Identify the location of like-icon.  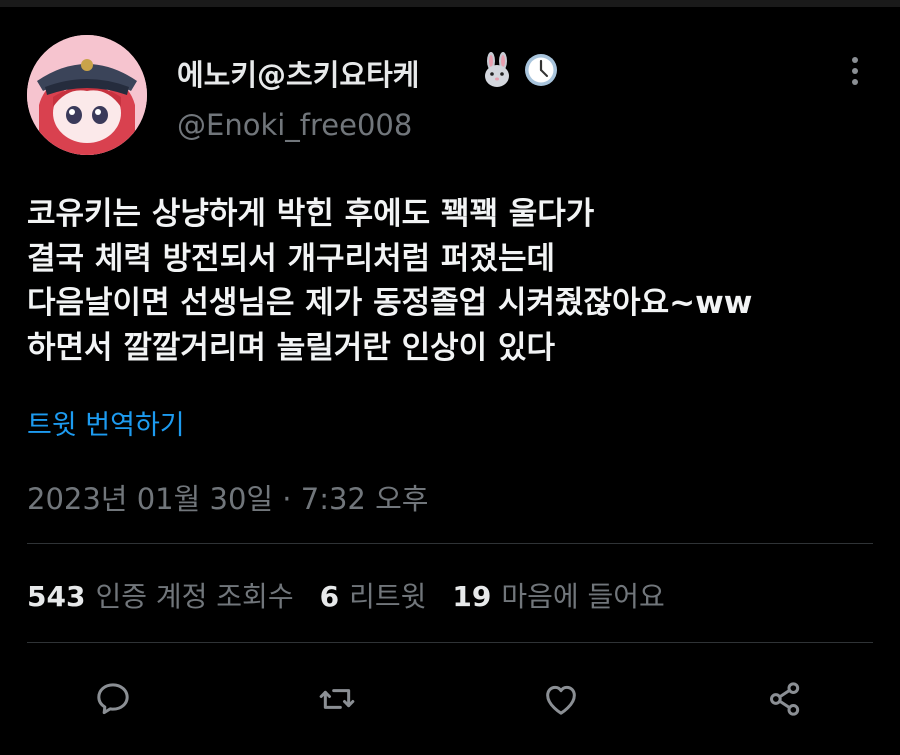
(561, 700).